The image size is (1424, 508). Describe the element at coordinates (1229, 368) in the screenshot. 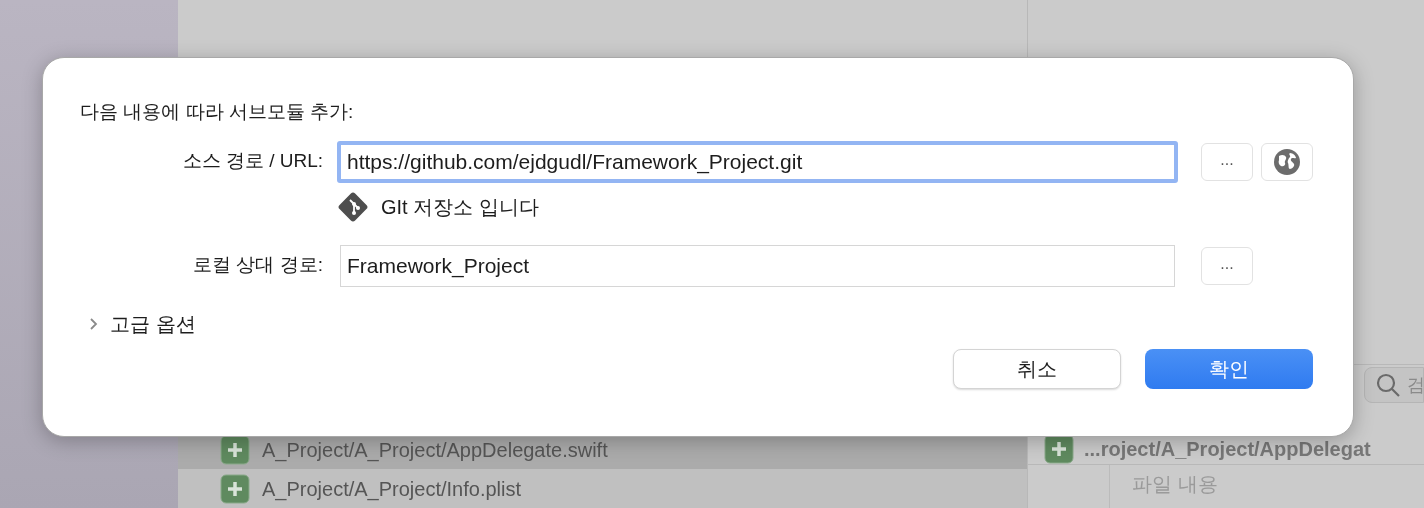

I see `confirm-button: 확인` at that location.